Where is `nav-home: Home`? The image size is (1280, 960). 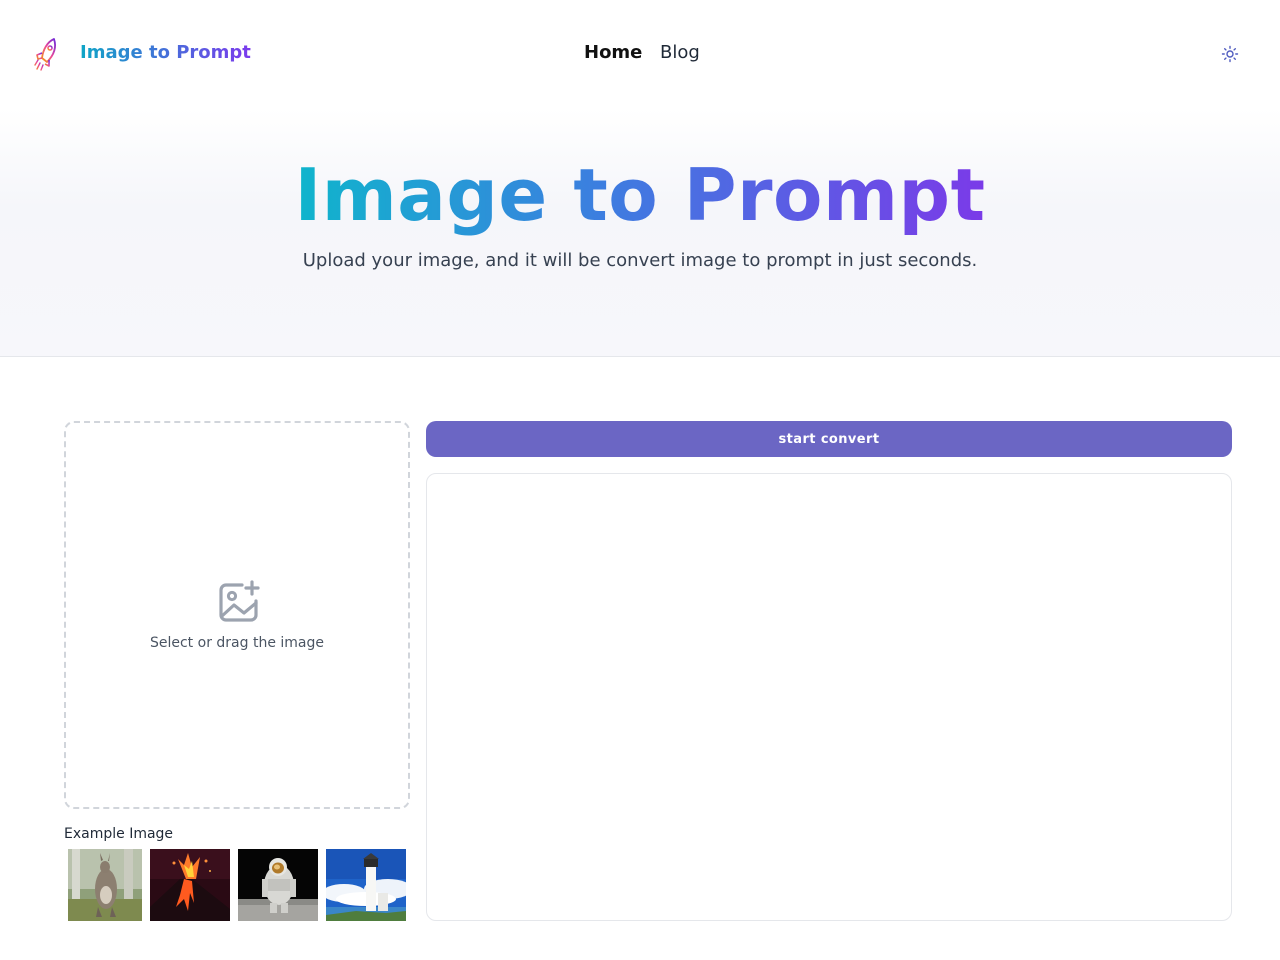 nav-home: Home is located at coordinates (613, 52).